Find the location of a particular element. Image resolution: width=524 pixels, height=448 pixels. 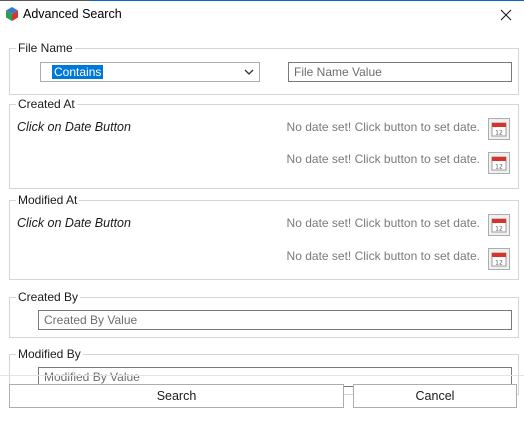

created-at-to-date-text: No date set! Click button to set date. is located at coordinates (383, 159).